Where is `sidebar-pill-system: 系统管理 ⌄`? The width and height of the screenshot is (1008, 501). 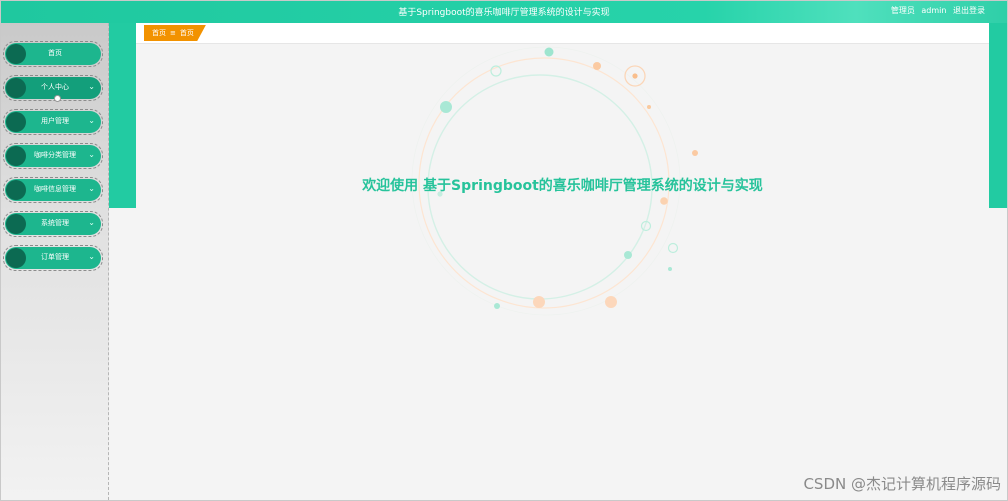 sidebar-pill-system: 系统管理 ⌄ is located at coordinates (53, 224).